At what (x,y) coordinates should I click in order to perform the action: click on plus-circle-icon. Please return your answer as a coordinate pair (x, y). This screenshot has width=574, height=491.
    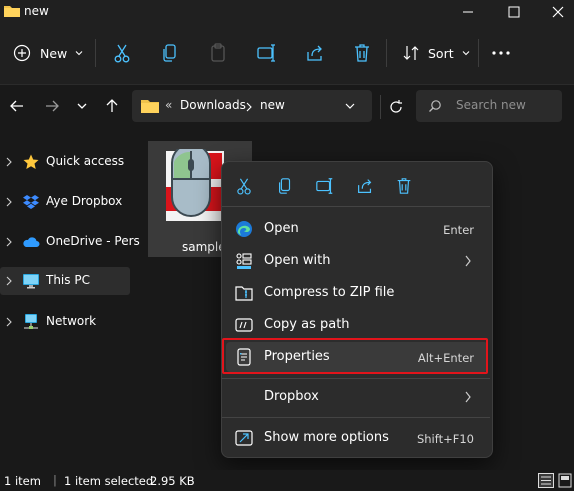
    Looking at the image, I should click on (22, 53).